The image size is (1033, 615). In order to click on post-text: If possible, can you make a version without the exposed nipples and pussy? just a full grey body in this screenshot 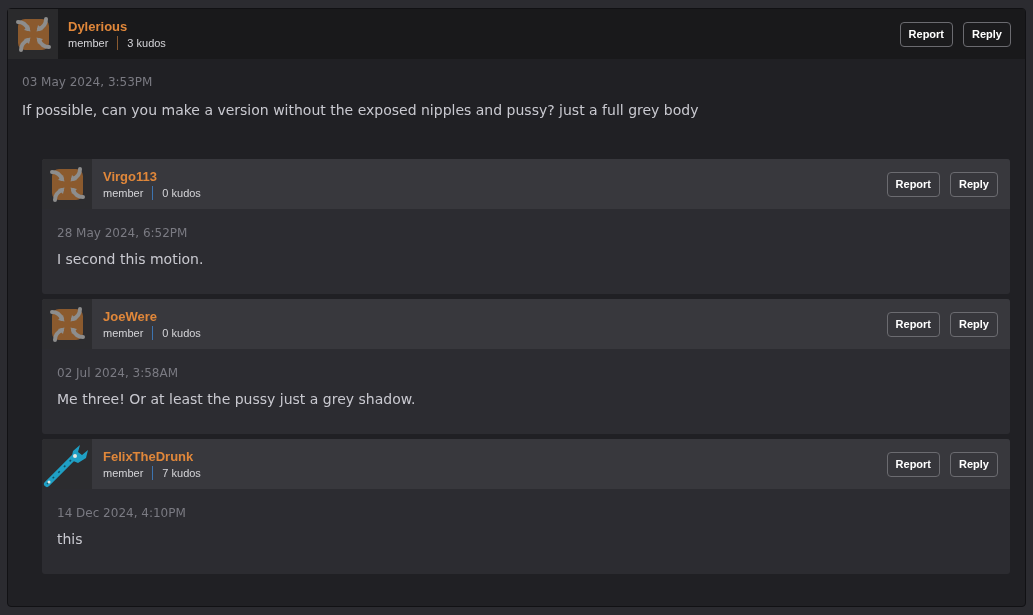, I will do `click(361, 110)`.